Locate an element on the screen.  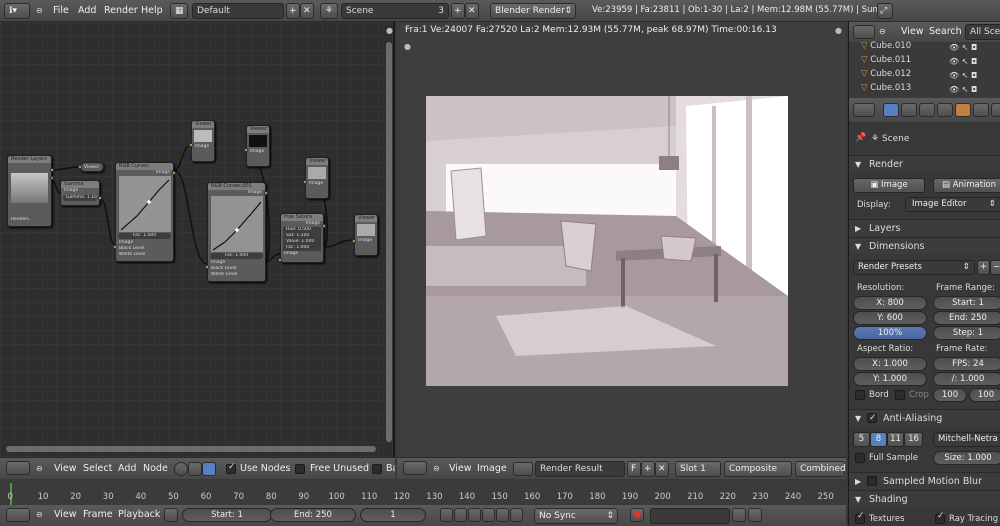
render-animation-button: ▤ Animation is located at coordinates (966, 185).